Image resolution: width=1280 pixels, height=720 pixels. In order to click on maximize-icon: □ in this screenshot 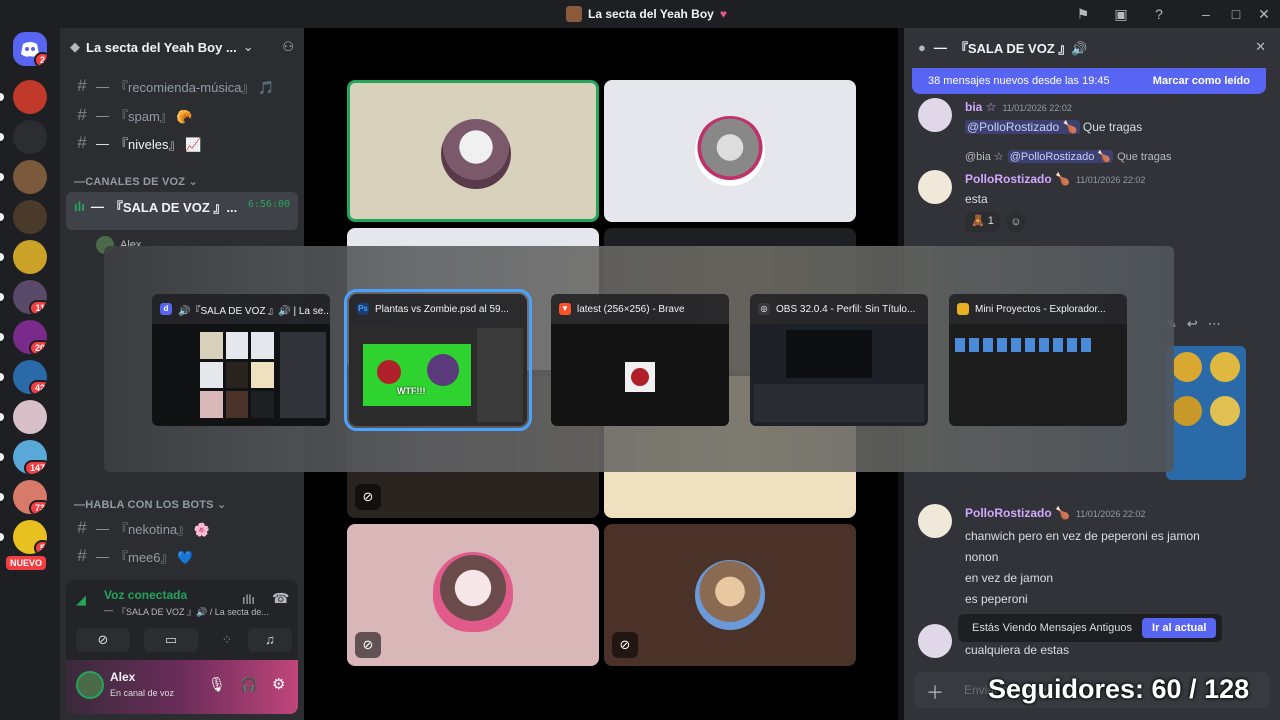, I will do `click(1236, 14)`.